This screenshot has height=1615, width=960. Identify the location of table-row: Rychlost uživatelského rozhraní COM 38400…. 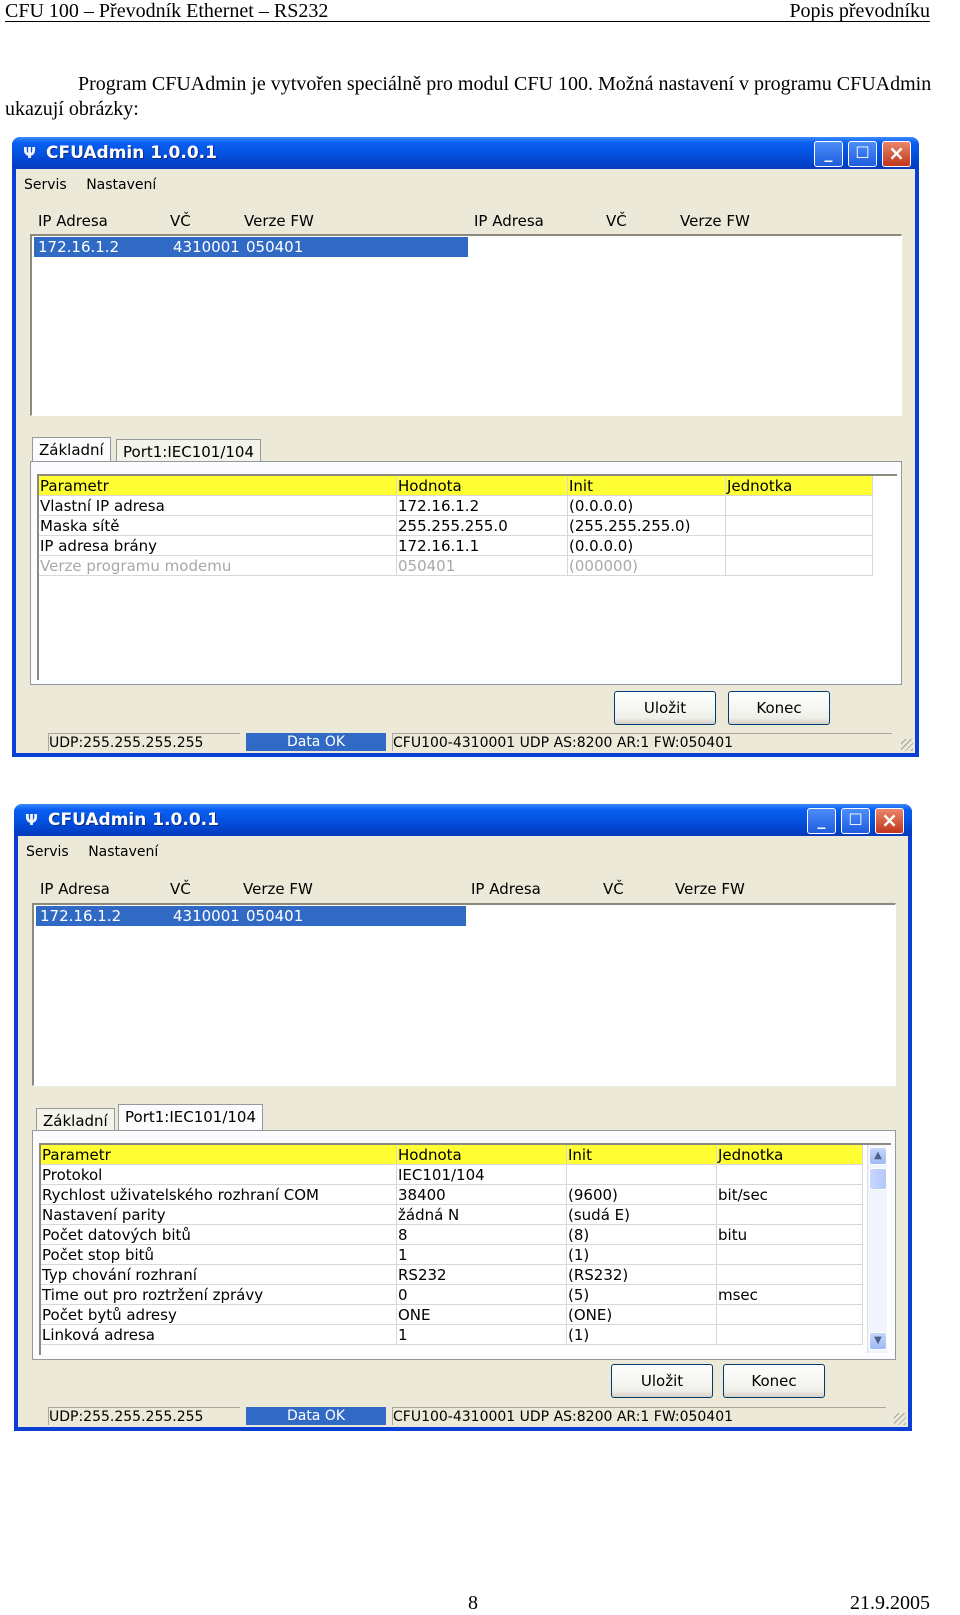
(452, 1195).